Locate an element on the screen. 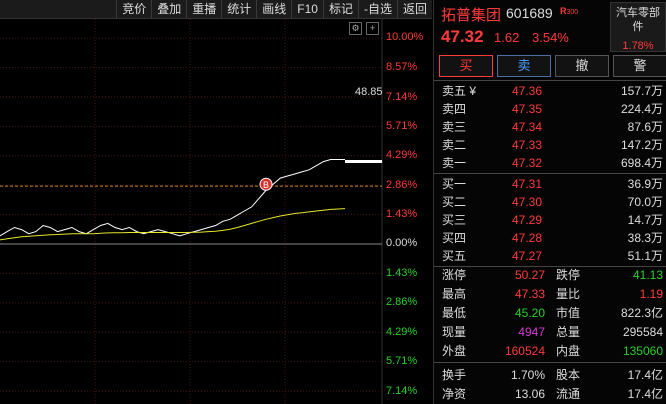  stats-row: 涨停 50.27 跌停 41.13 is located at coordinates (552, 275).